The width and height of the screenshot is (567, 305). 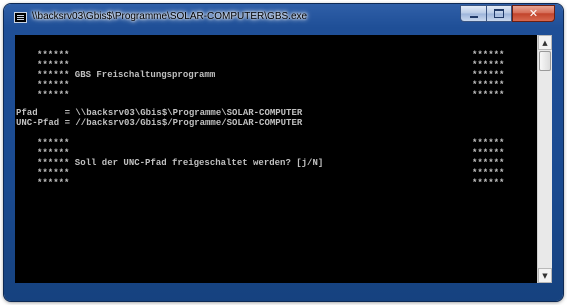 What do you see at coordinates (544, 159) in the screenshot?
I see `vertical-scrollbar: ▲ ▼` at bounding box center [544, 159].